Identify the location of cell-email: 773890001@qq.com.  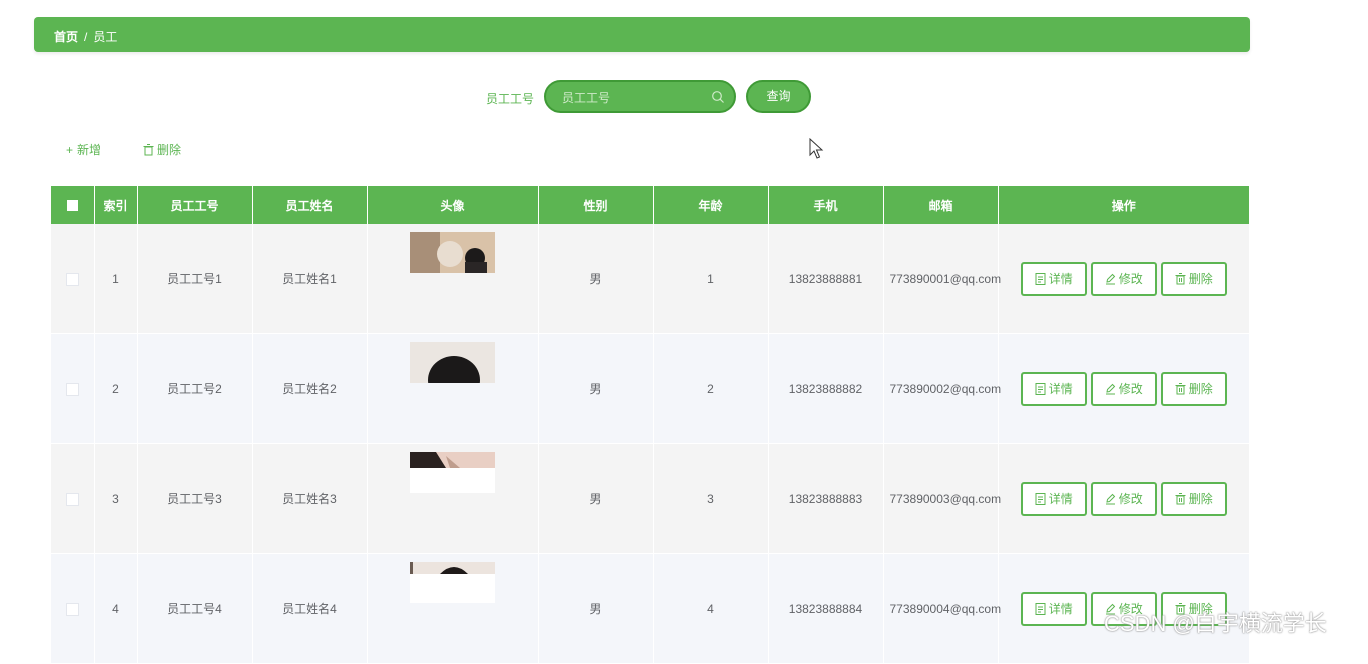
(942, 279).